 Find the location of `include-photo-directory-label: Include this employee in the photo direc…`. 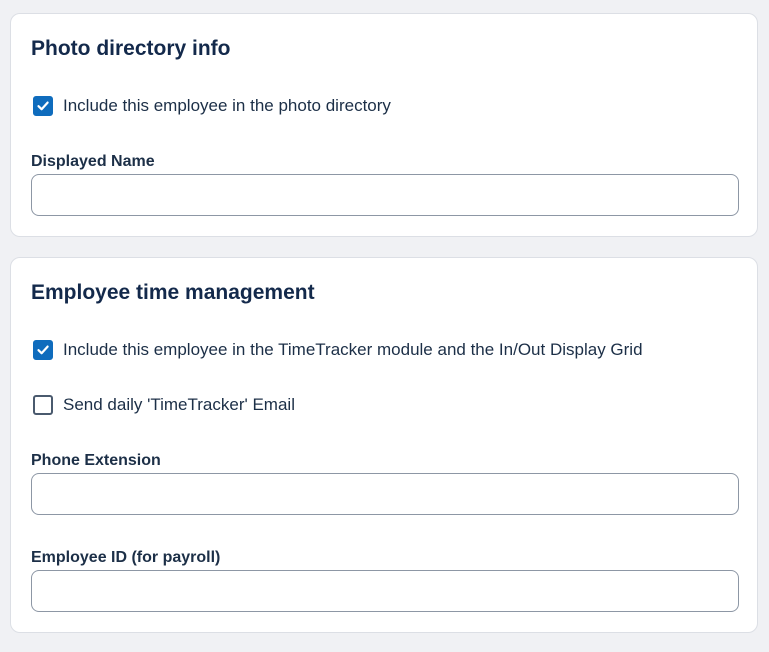

include-photo-directory-label: Include this employee in the photo direc… is located at coordinates (227, 105).